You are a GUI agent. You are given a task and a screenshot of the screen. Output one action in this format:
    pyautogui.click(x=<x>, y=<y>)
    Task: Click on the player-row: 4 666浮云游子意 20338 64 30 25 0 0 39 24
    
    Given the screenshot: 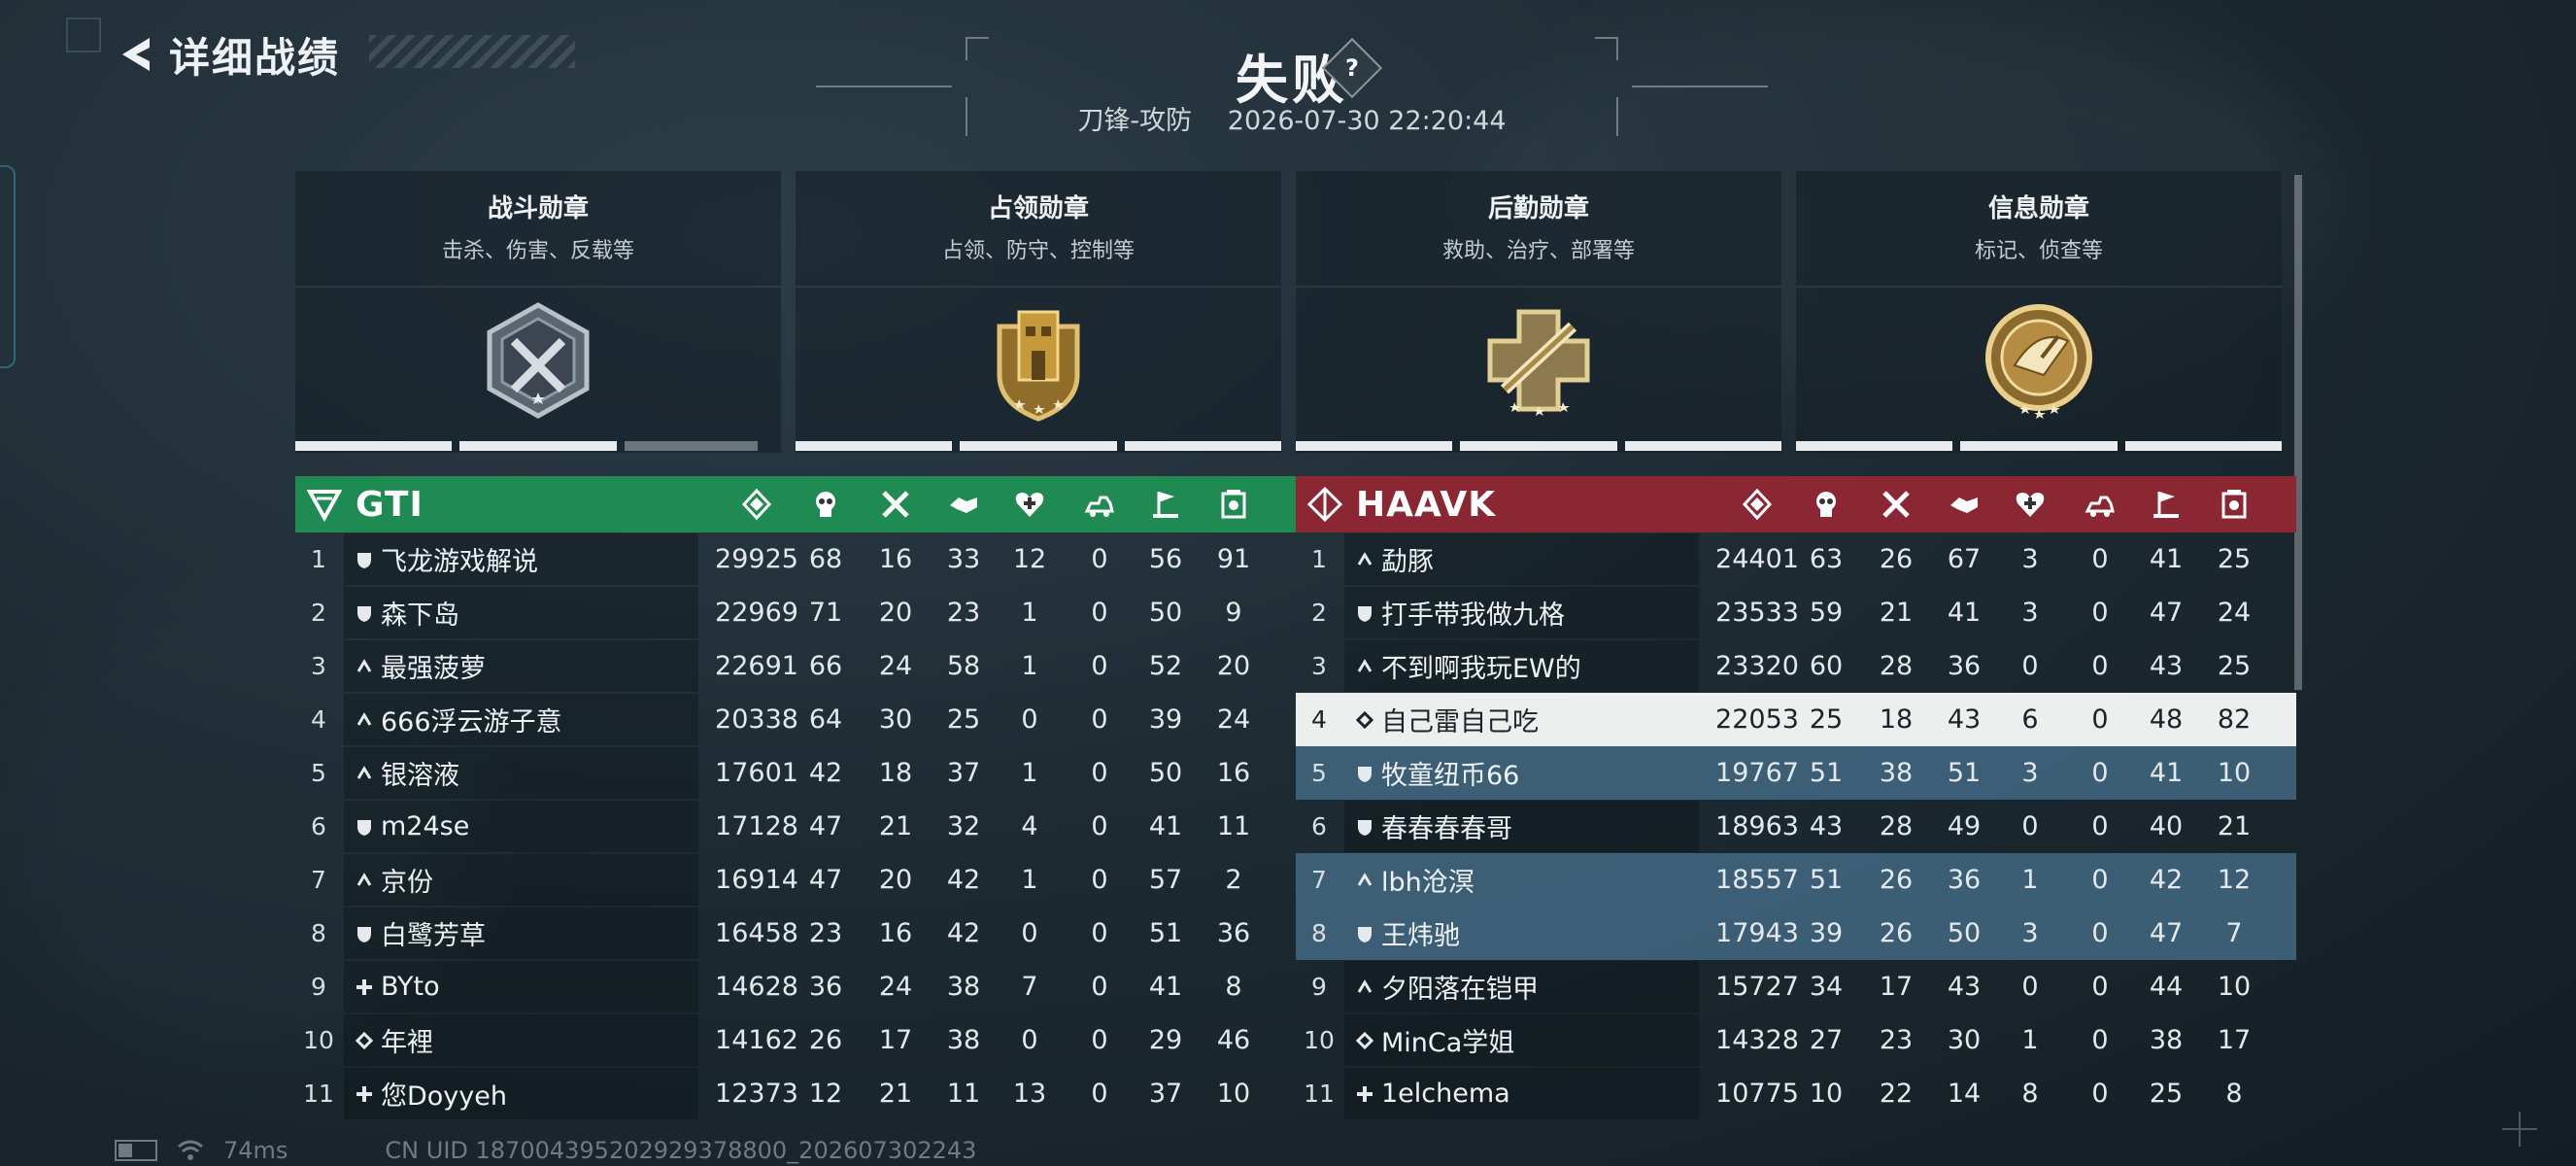 What is the action you would take?
    pyautogui.click(x=795, y=719)
    